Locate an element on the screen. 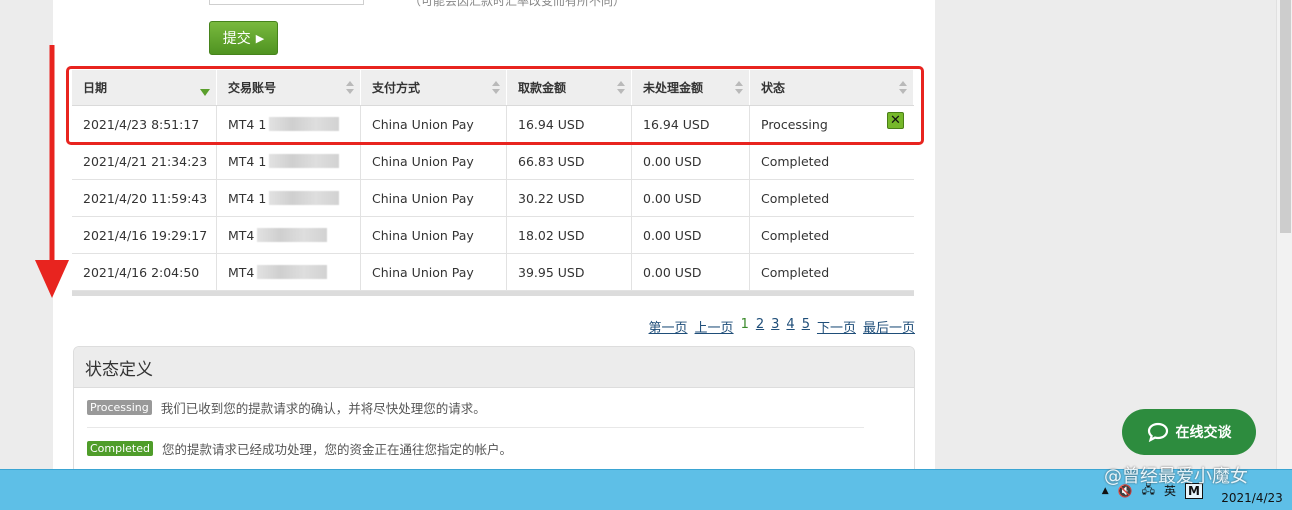 This screenshot has width=1292, height=510. windows-taskbar: ▲ 🔇 🖧 英 M 2021/4/23 is located at coordinates (646, 489).